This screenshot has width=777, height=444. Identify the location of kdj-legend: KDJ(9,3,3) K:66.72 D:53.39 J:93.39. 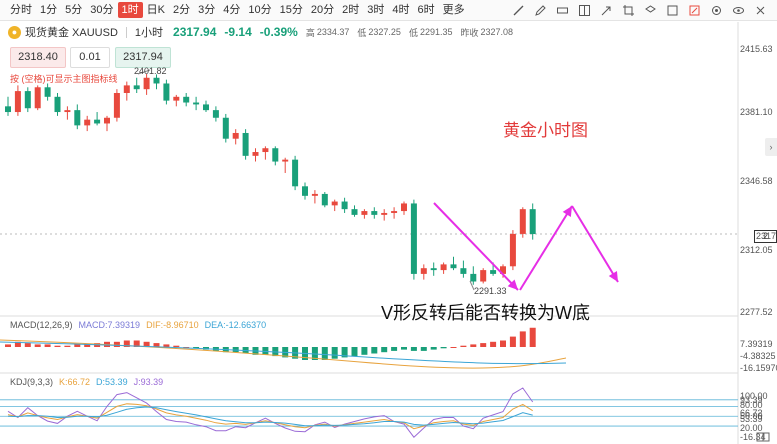
(86, 382).